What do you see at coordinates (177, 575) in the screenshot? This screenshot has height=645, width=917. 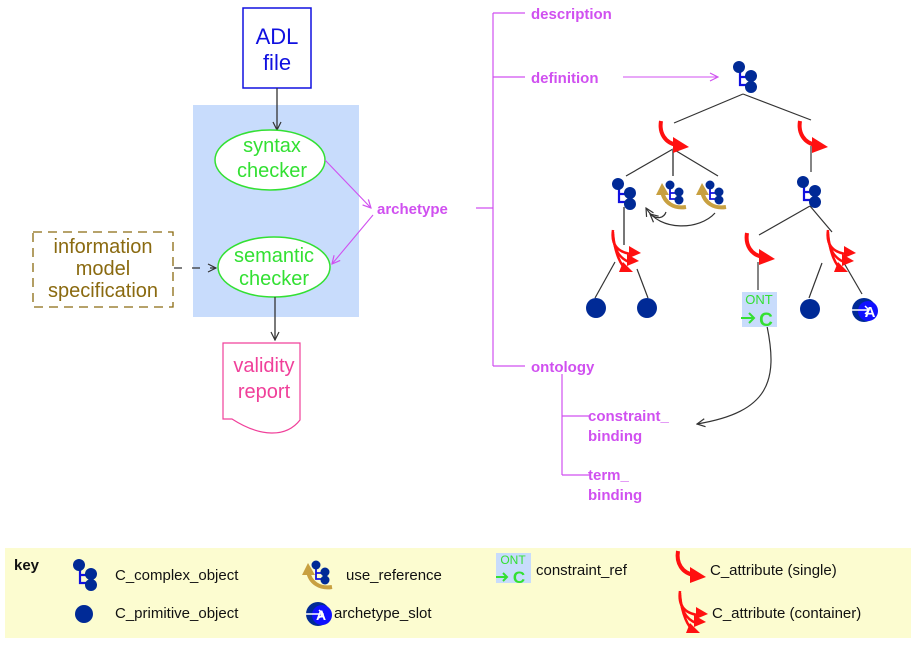 I see `key-label-c-complex-object: C_complex_object` at bounding box center [177, 575].